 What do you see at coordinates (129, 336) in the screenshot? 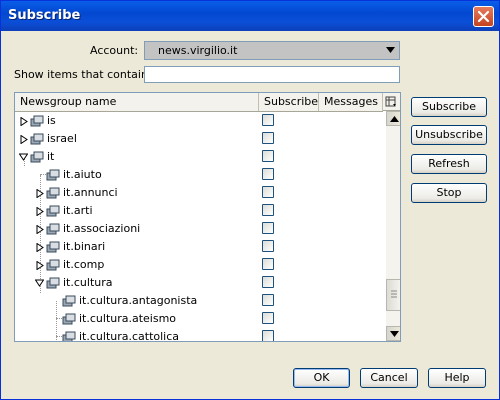
I see `newsgroup-name: it.cultura.cattolica` at bounding box center [129, 336].